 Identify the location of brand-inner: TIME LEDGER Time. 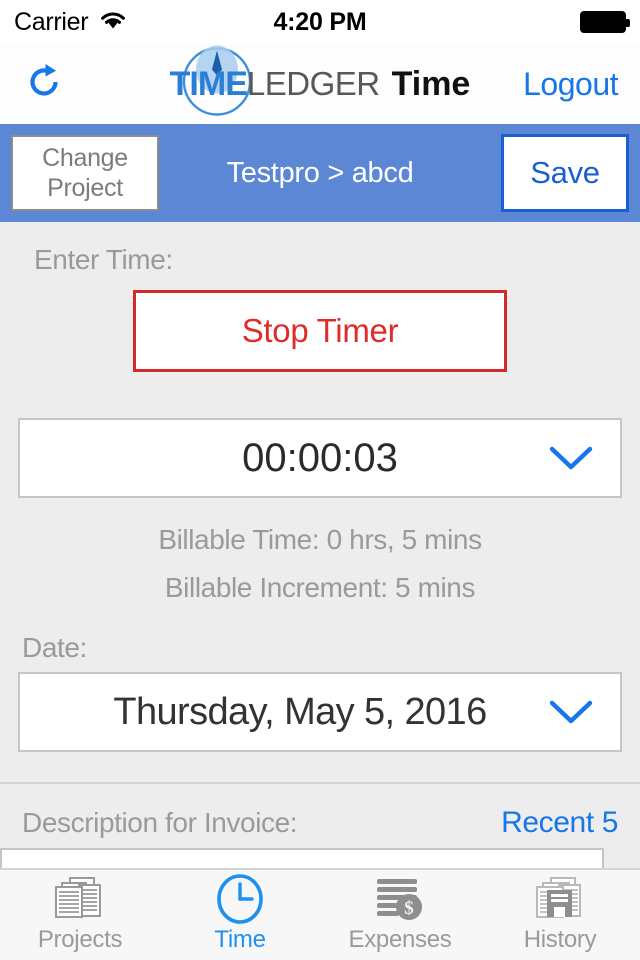
(320, 80).